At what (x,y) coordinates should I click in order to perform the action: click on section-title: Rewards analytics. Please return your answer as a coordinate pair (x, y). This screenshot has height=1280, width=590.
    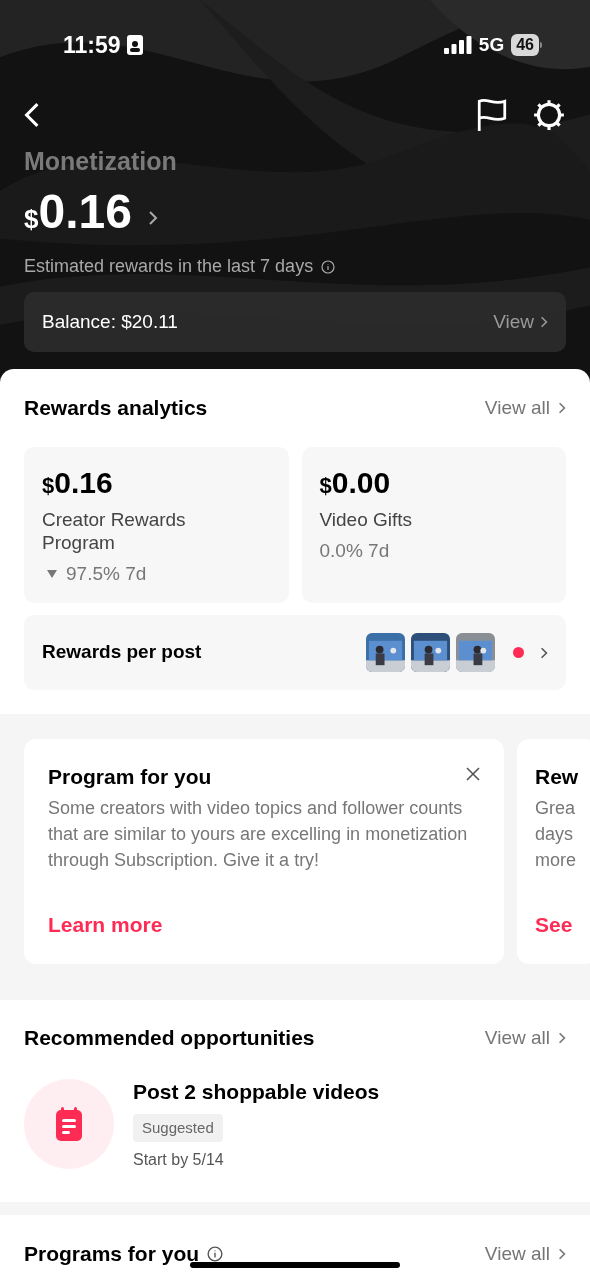
    Looking at the image, I should click on (116, 408).